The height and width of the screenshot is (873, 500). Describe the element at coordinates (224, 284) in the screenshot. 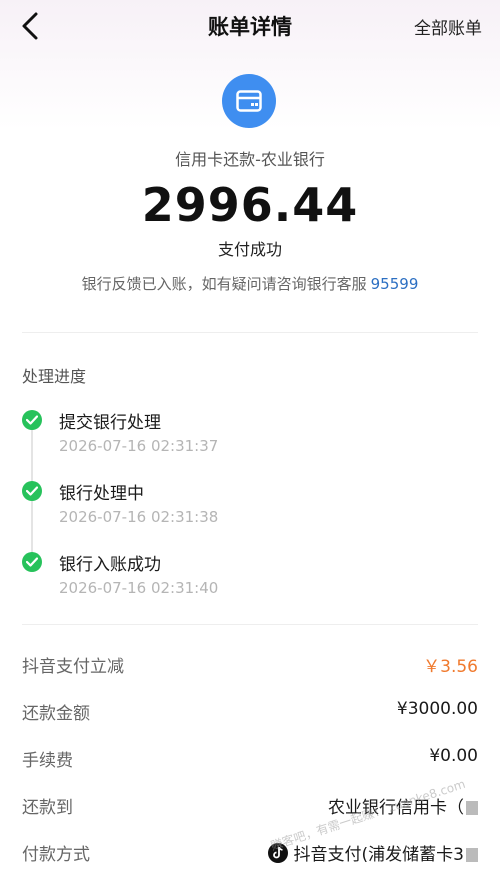

I see `notice-text: 银行反馈已入账，如有疑问请咨询银行客服` at that location.